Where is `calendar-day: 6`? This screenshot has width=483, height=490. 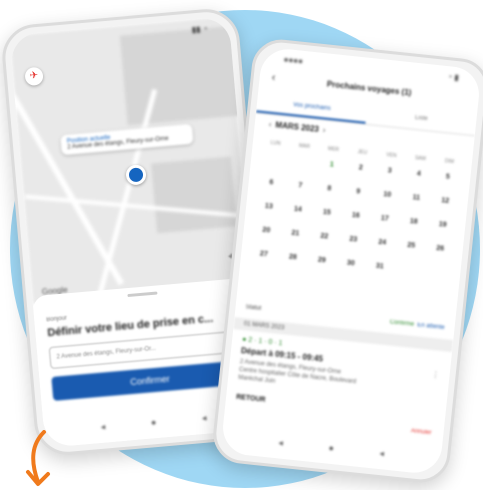 calendar-day: 6 is located at coordinates (270, 187).